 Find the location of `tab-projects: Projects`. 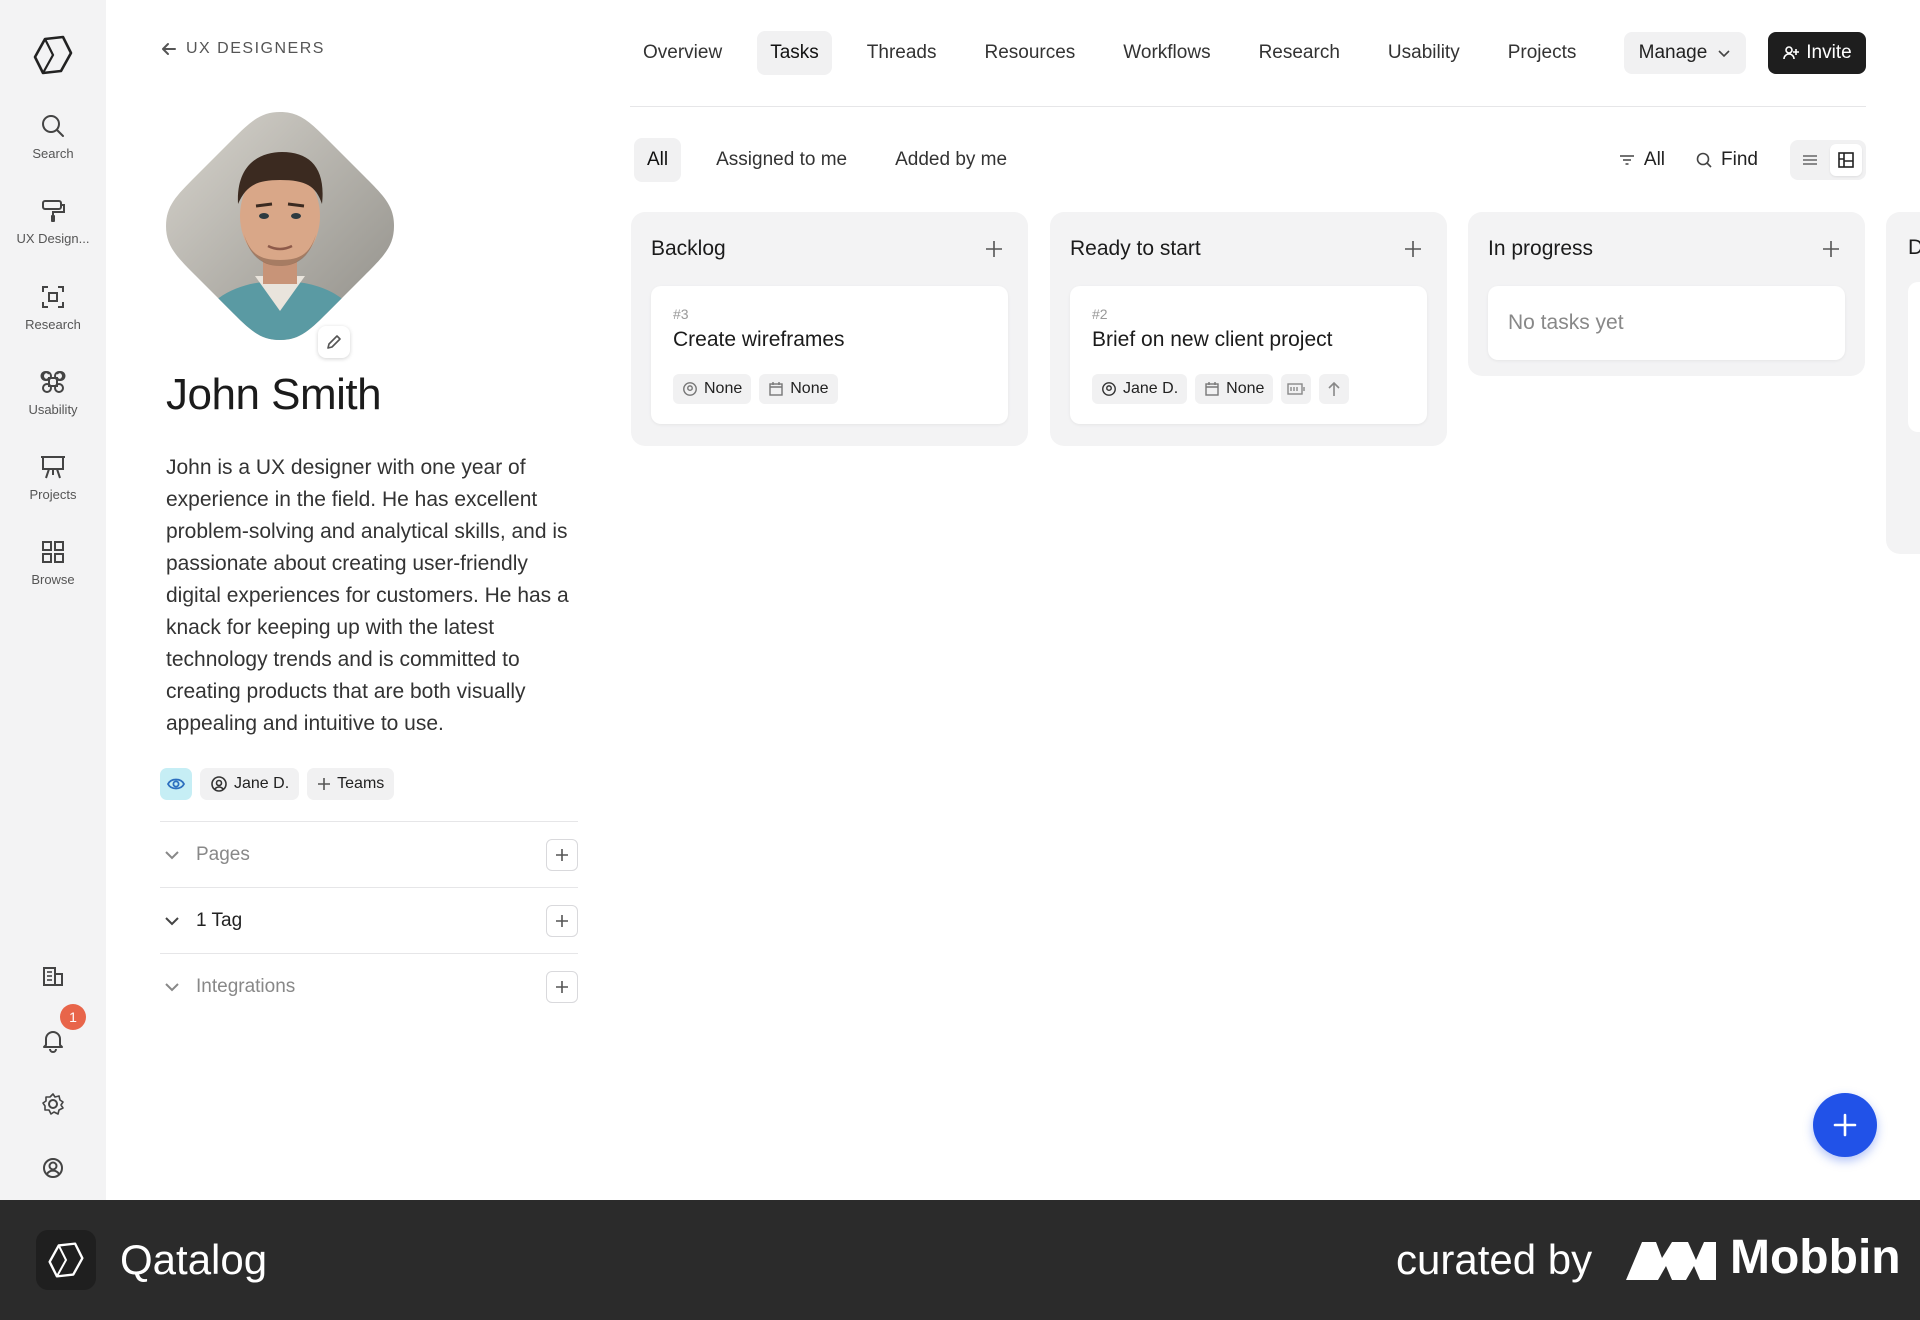

tab-projects: Projects is located at coordinates (1542, 53).